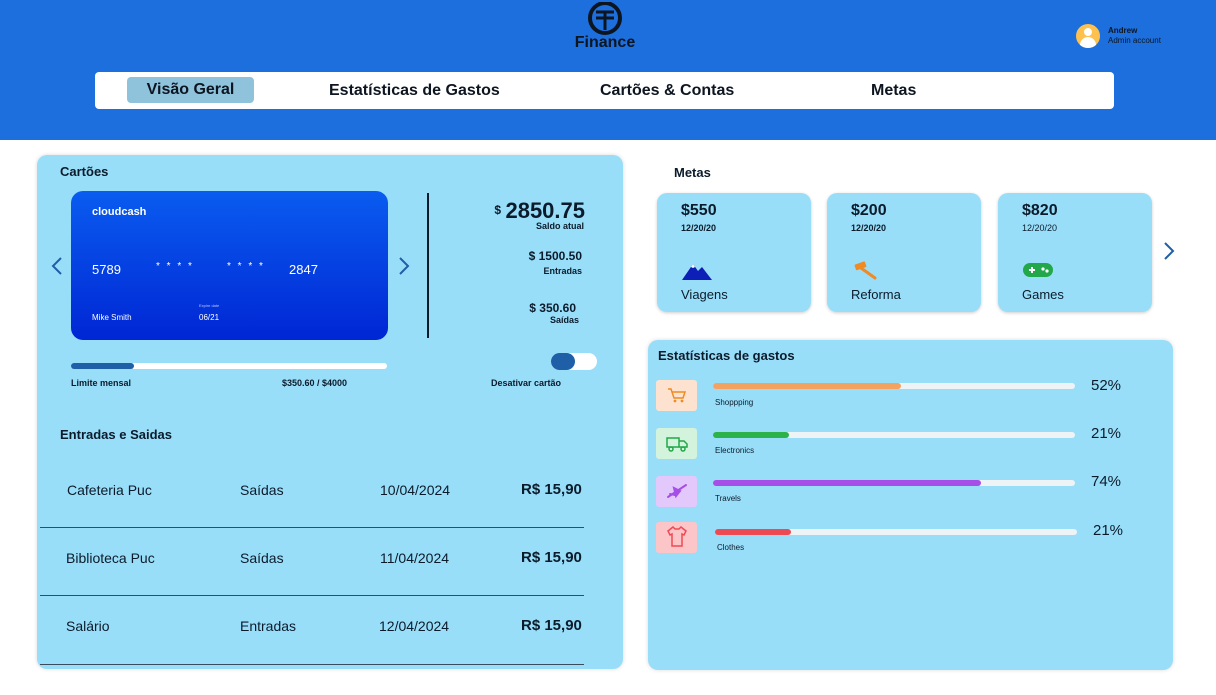 The height and width of the screenshot is (695, 1216). What do you see at coordinates (734, 252) in the screenshot?
I see `goal-card-viagens: $550 12/20/20 Viagens` at bounding box center [734, 252].